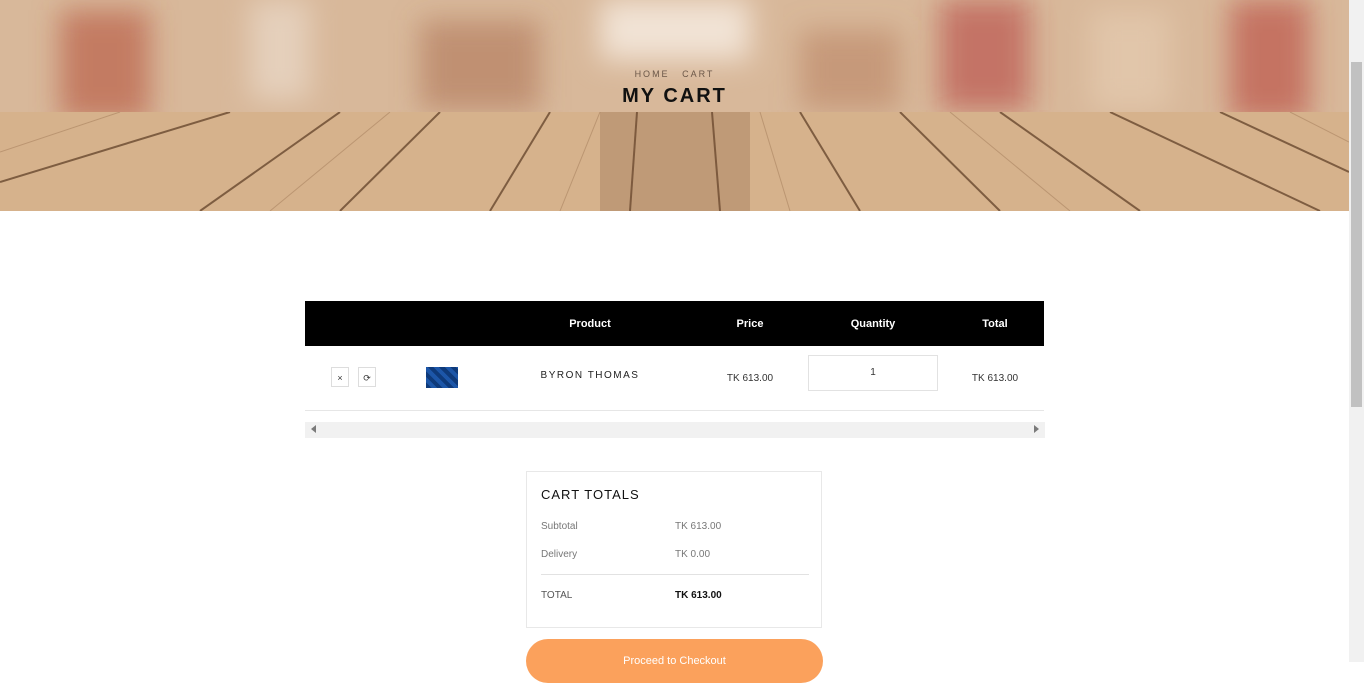 The width and height of the screenshot is (1364, 683). Describe the element at coordinates (675, 430) in the screenshot. I see `horizontal-scrollbar` at that location.